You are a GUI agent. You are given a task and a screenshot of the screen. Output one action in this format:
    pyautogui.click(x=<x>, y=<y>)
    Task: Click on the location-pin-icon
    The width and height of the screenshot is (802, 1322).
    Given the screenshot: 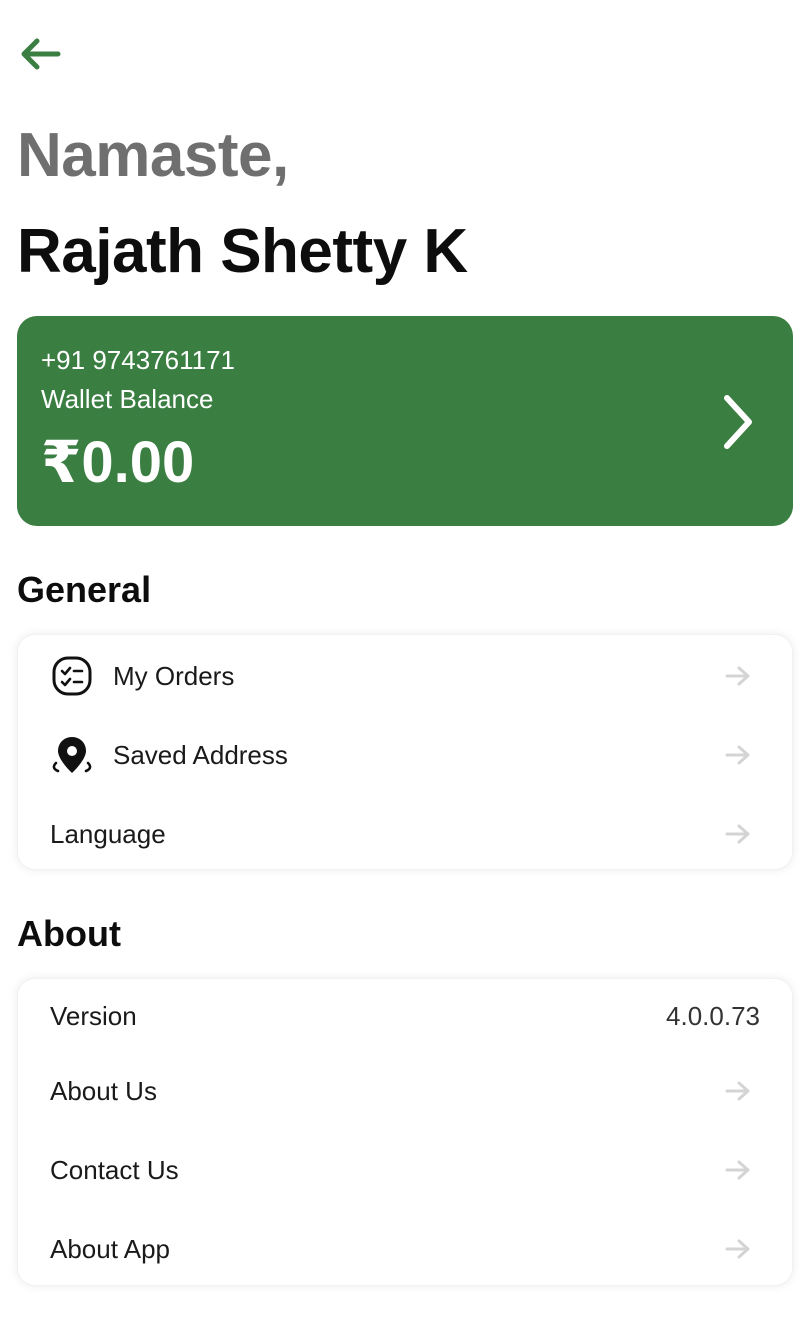 What is the action you would take?
    pyautogui.click(x=72, y=755)
    